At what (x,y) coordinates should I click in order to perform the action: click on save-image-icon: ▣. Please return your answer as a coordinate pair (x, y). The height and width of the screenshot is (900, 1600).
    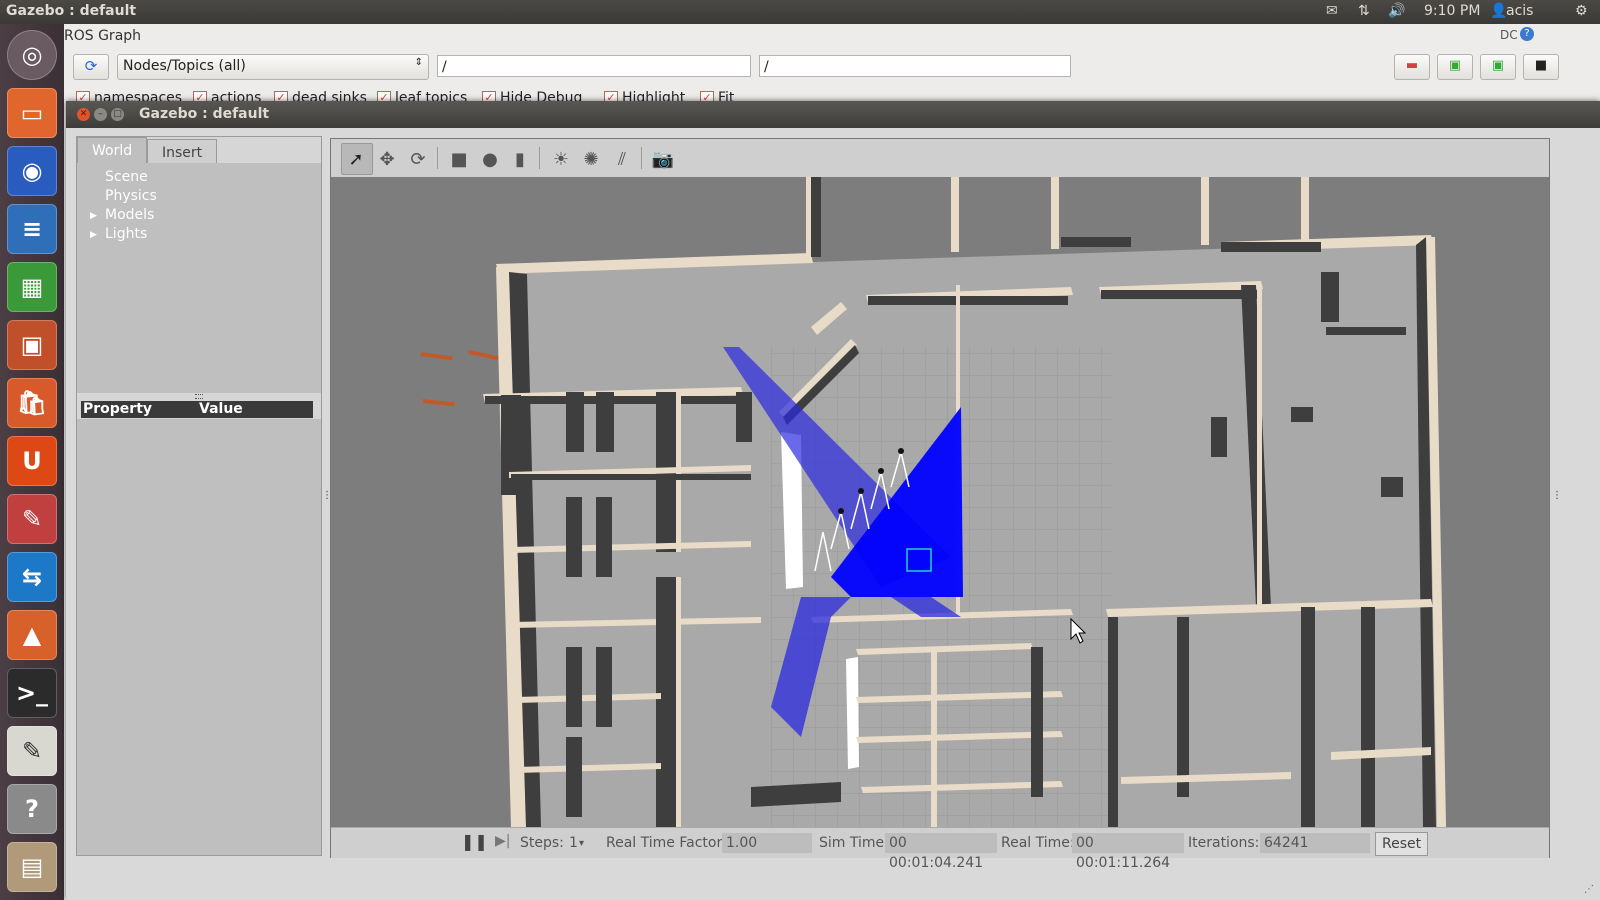
    Looking at the image, I should click on (1498, 65).